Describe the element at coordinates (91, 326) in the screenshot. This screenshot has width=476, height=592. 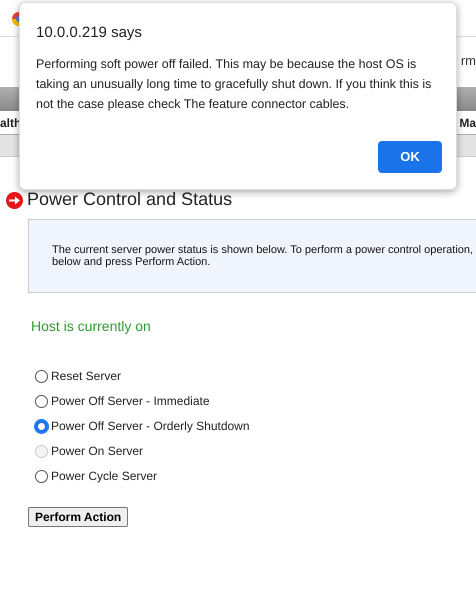
I see `power-status: Host is currently on` at that location.